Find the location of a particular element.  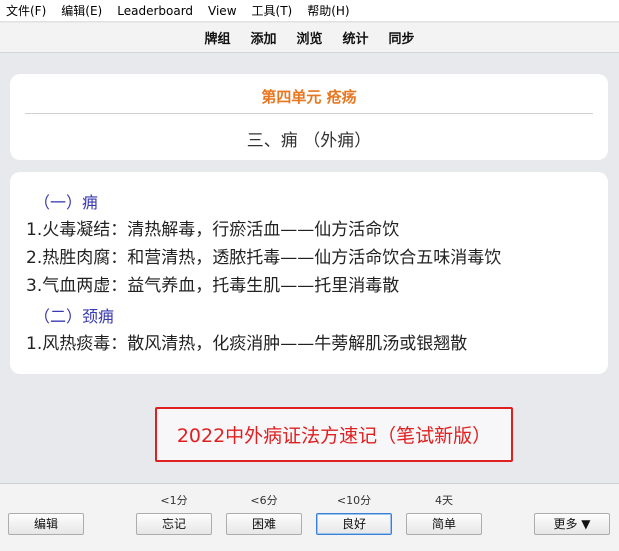

menu-tools: 工具(T) is located at coordinates (272, 10).